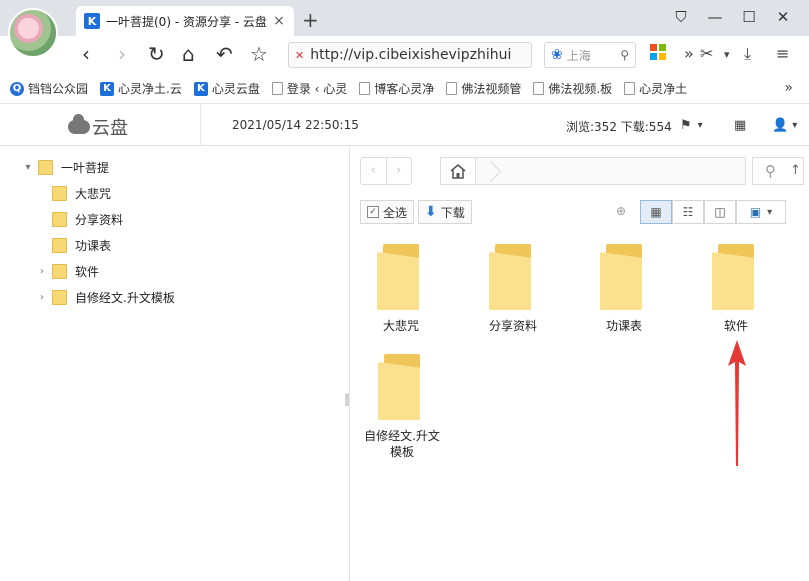  Describe the element at coordinates (374, 171) in the screenshot. I see `path-back-button: ‹` at that location.